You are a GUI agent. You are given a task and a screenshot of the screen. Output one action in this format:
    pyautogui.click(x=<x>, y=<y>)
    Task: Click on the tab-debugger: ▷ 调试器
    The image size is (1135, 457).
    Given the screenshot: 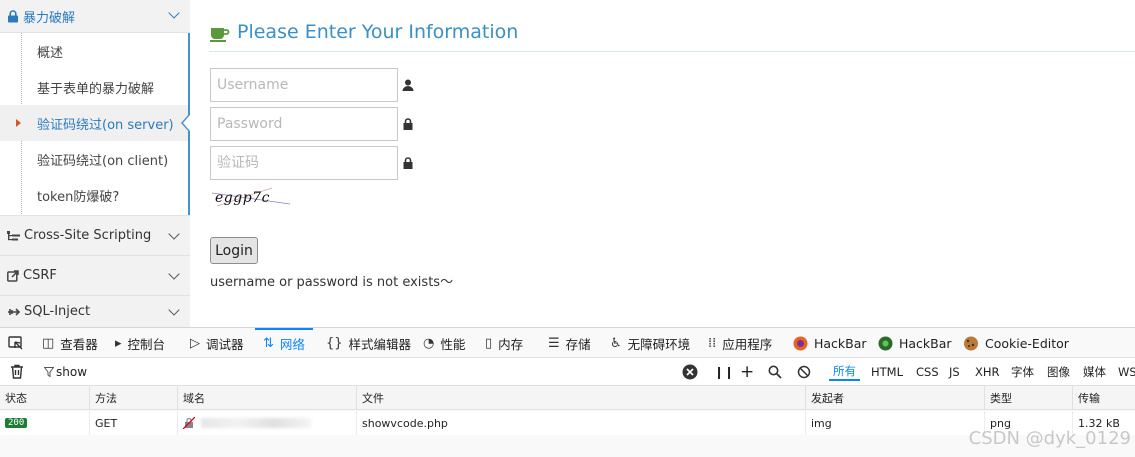 What is the action you would take?
    pyautogui.click(x=217, y=343)
    